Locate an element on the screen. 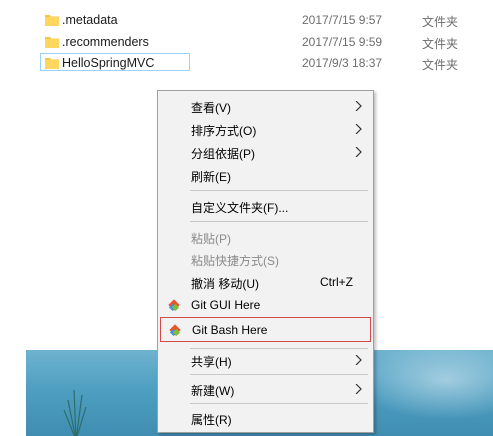  file-row-hellospringmvc: HelloSpringMVC 2017/9/3 18:37 文件夹 is located at coordinates (260, 63).